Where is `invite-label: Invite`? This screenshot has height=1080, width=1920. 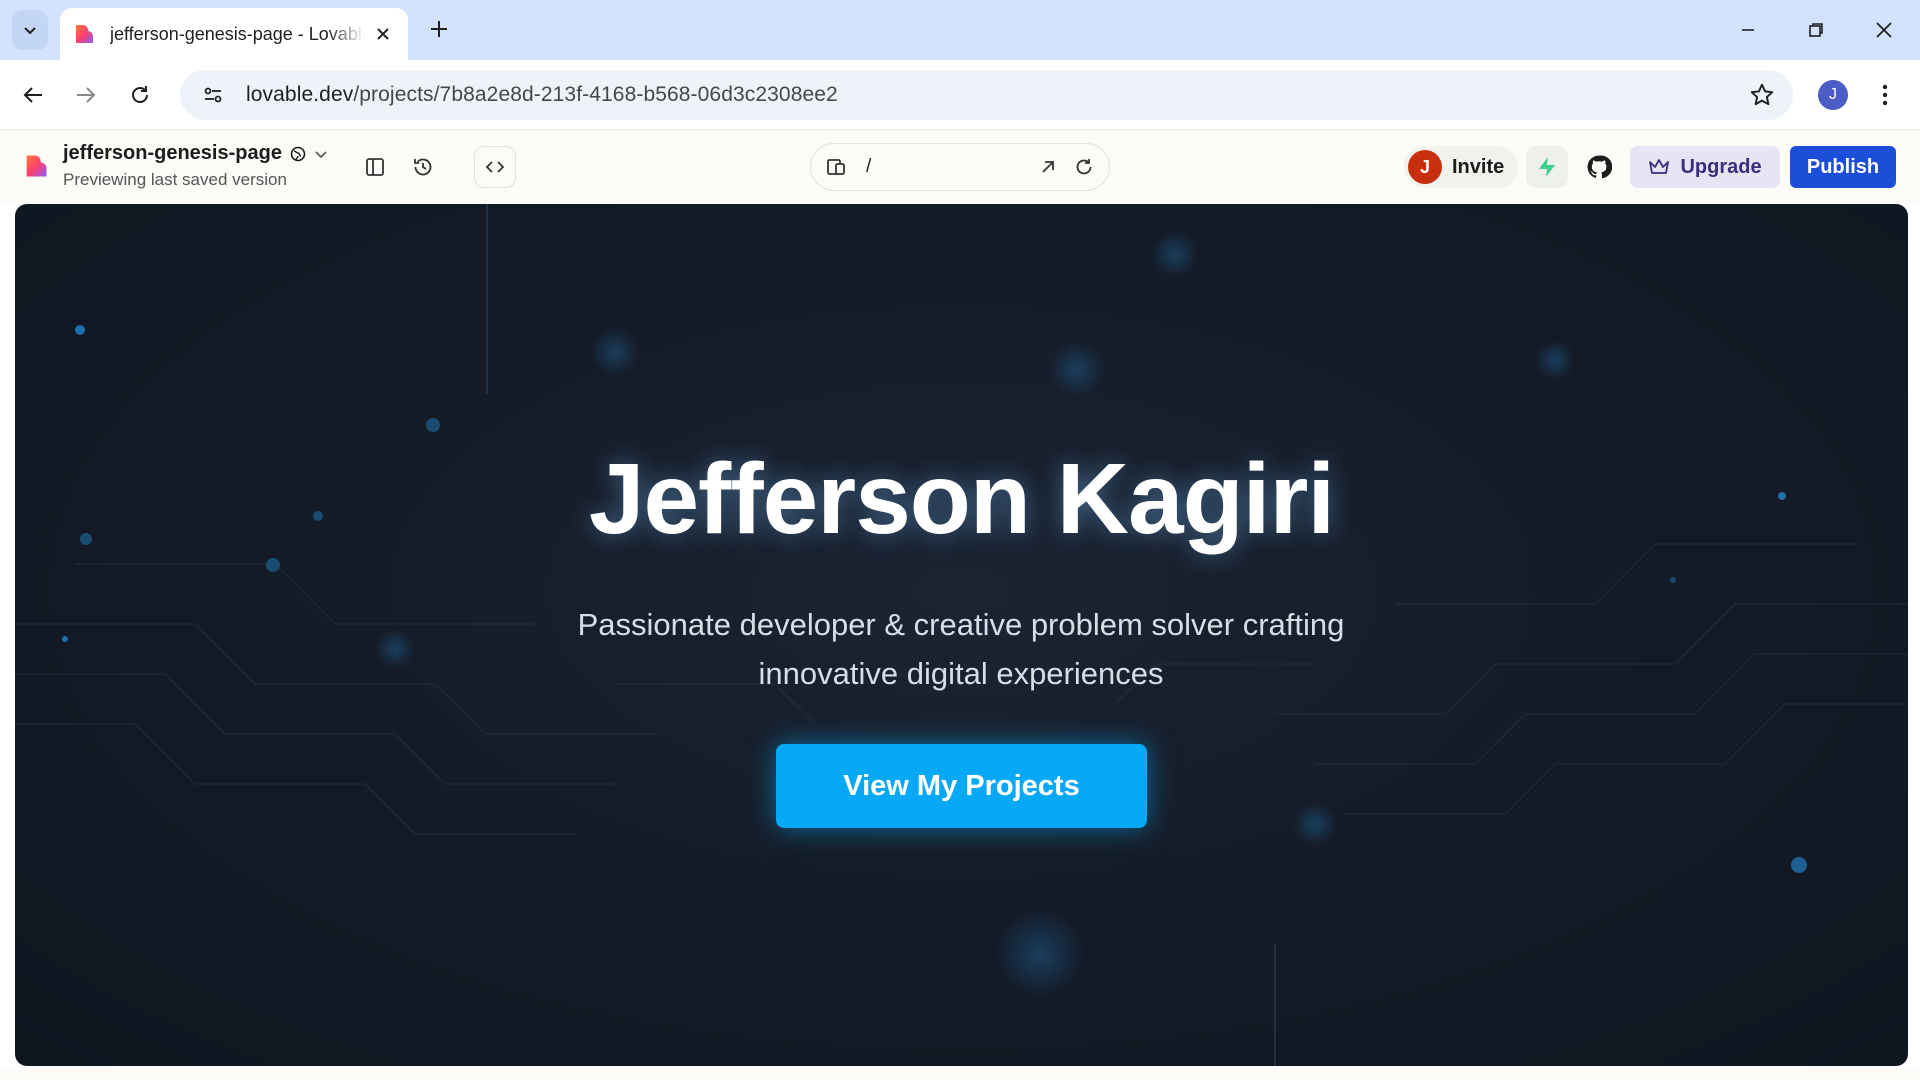
invite-label: Invite is located at coordinates (1478, 166).